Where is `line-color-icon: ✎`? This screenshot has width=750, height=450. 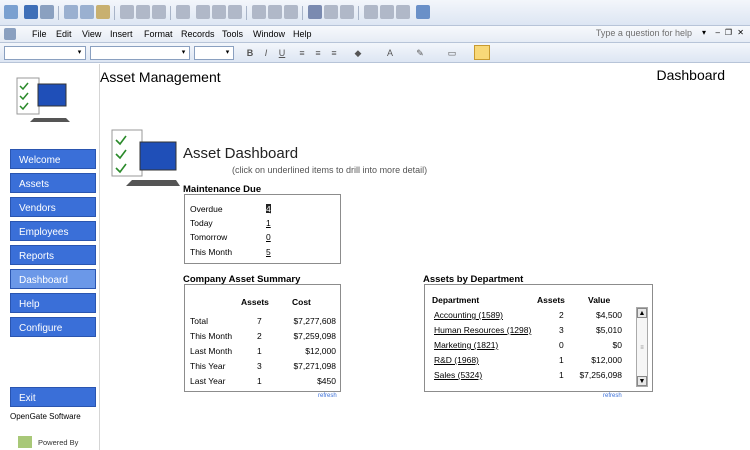
line-color-icon: ✎ is located at coordinates (420, 53).